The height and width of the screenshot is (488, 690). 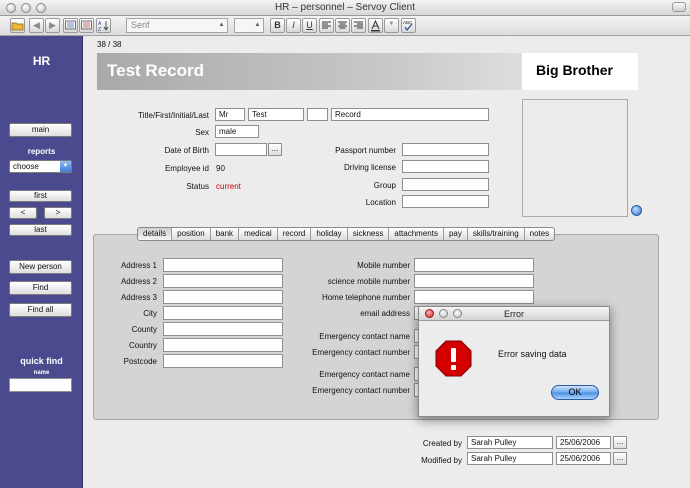 What do you see at coordinates (197, 186) in the screenshot?
I see `status-label: Status` at bounding box center [197, 186].